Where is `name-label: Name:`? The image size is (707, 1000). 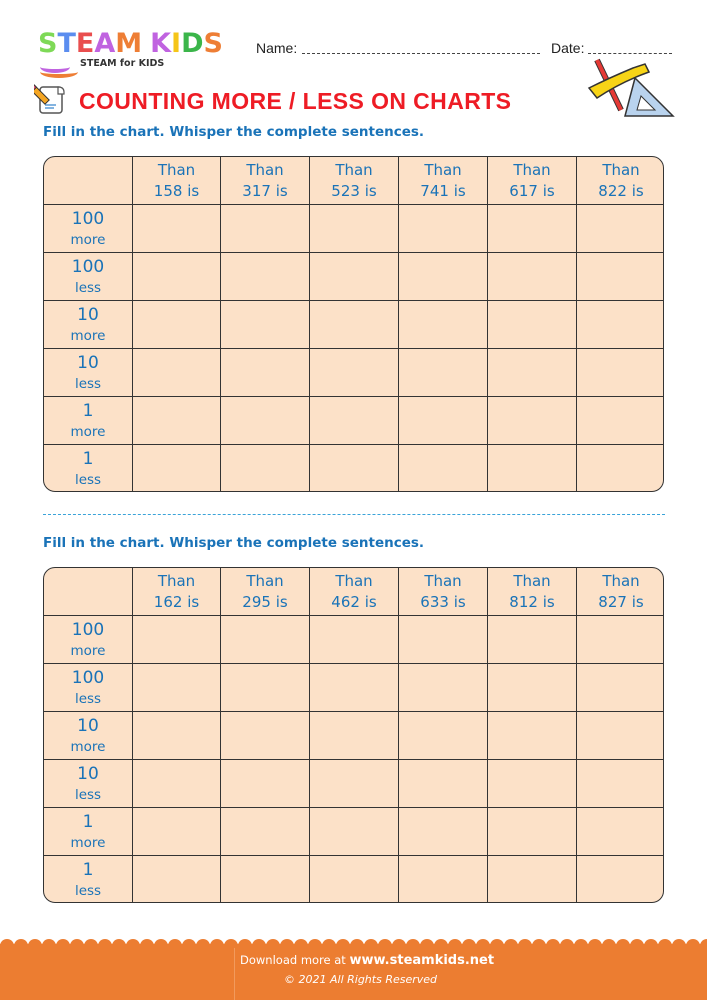
name-label: Name: is located at coordinates (277, 48).